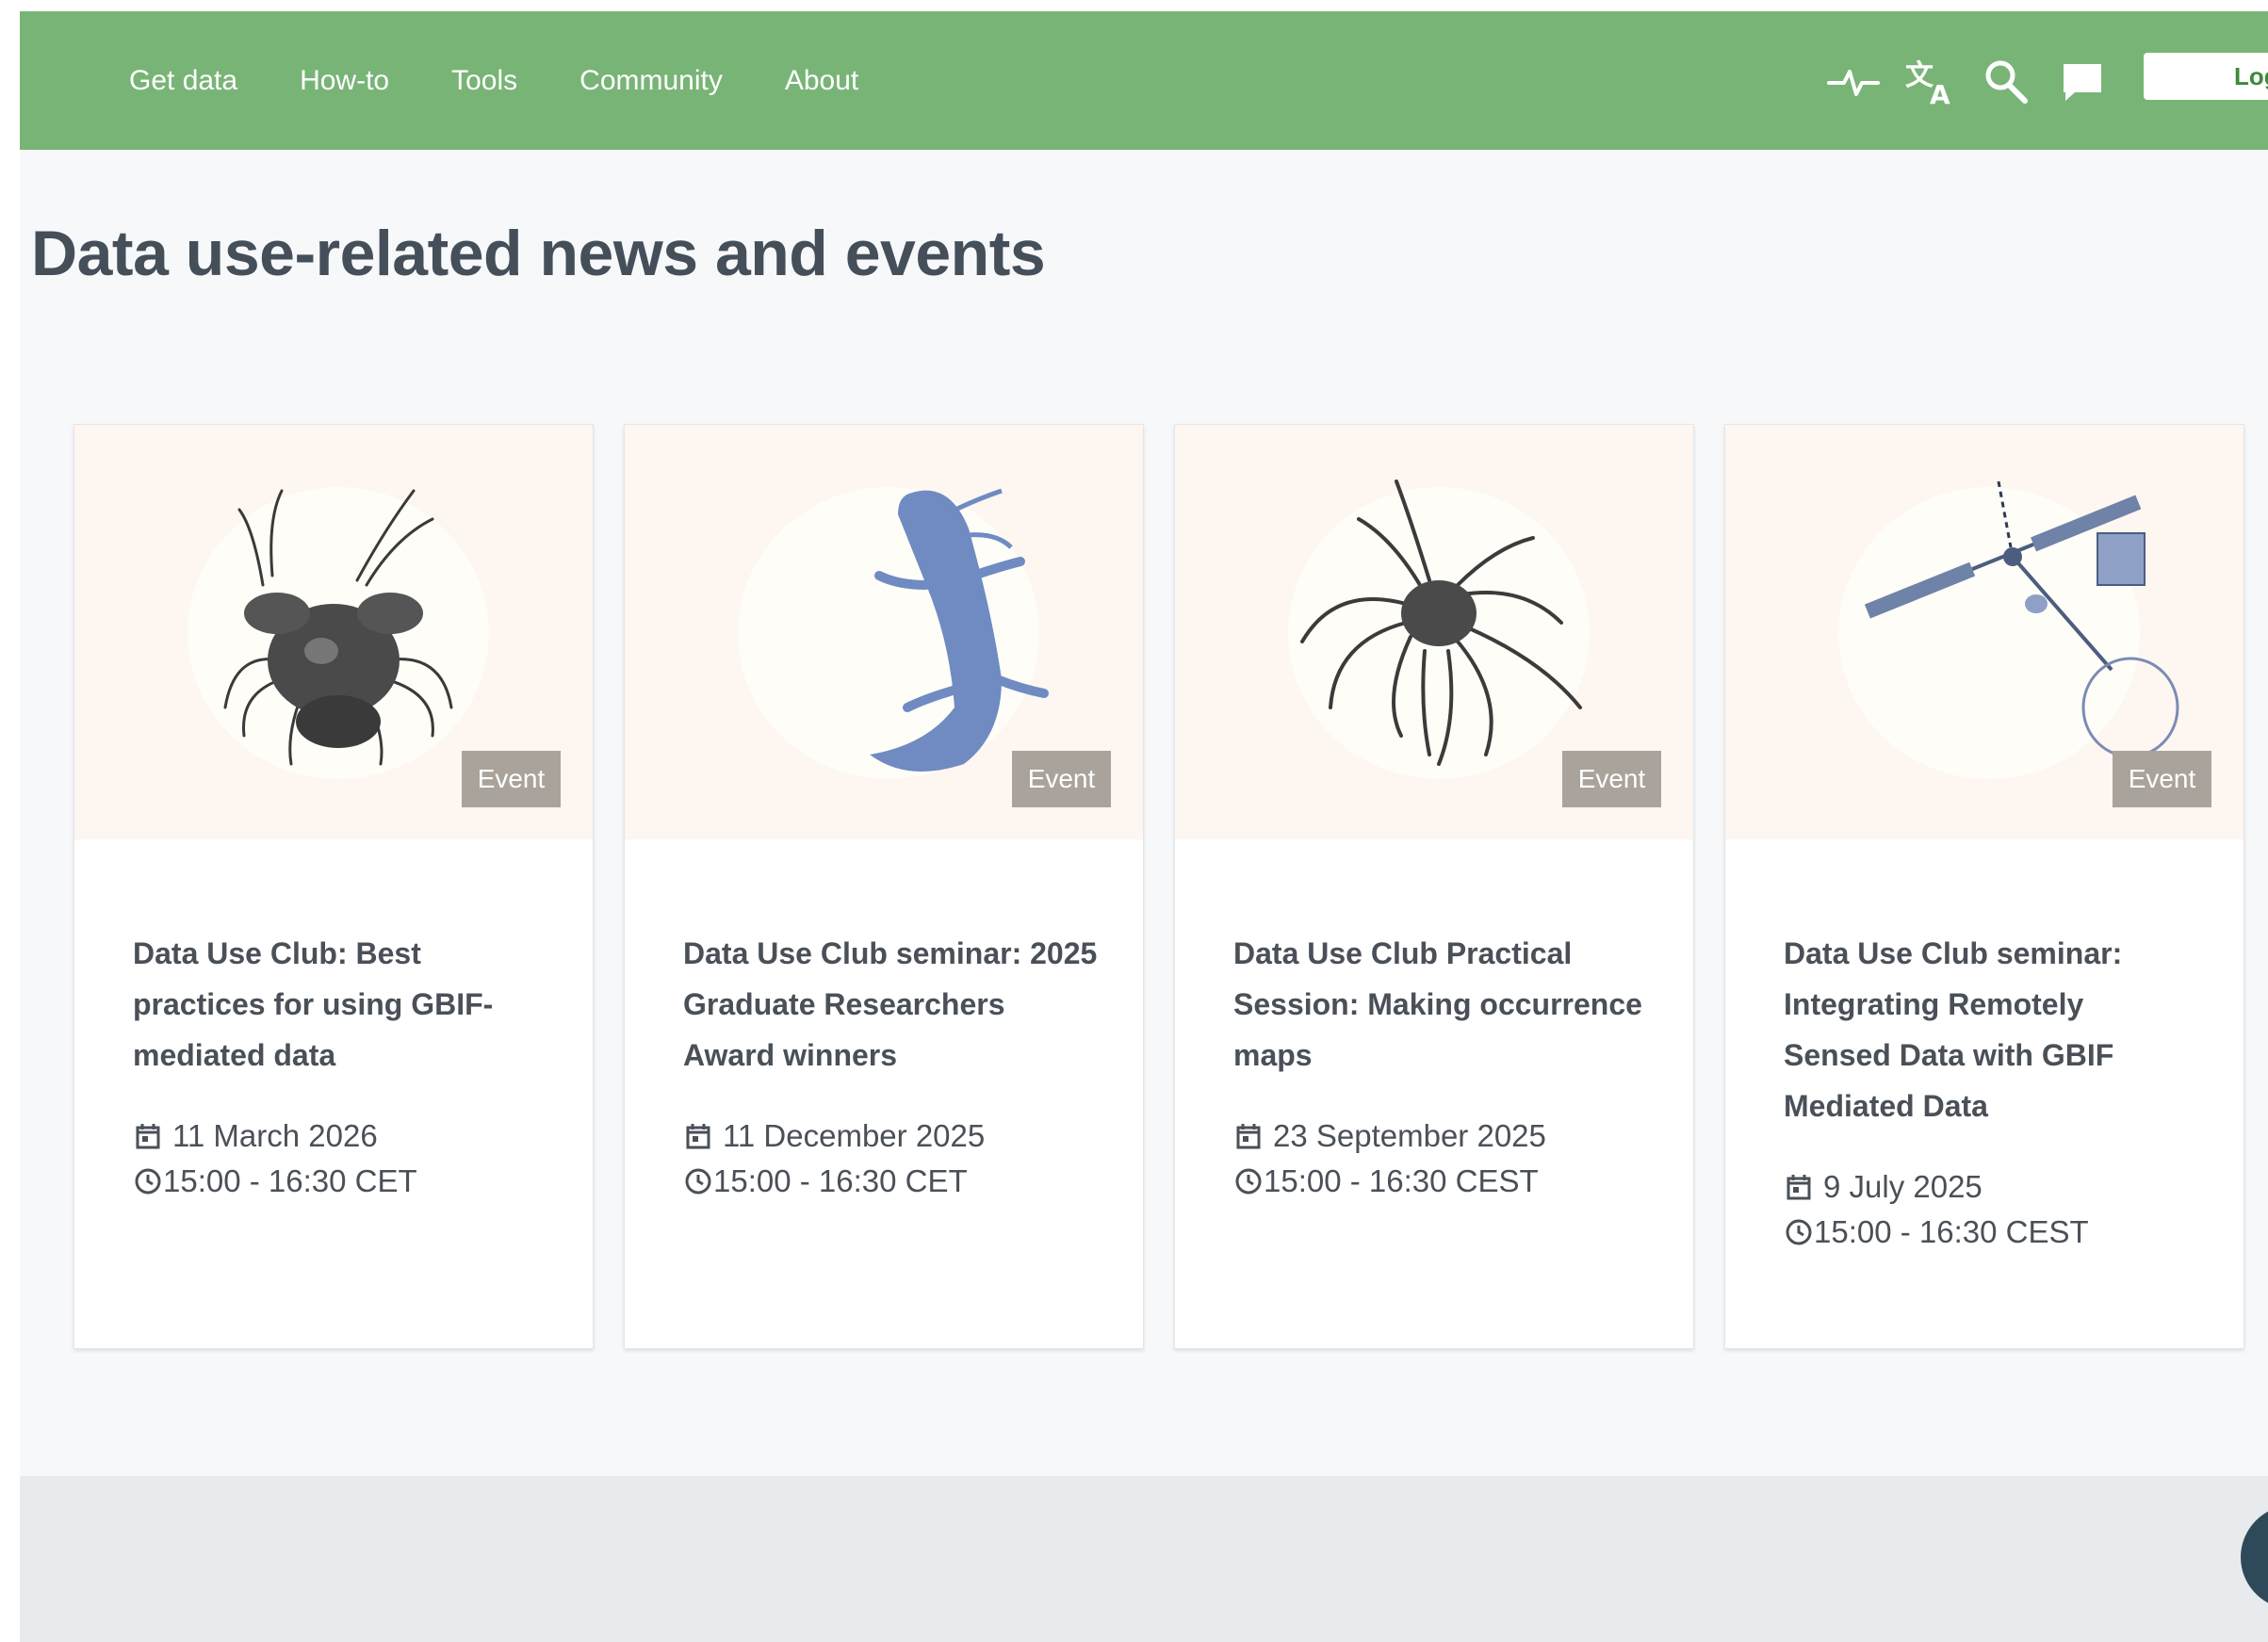  What do you see at coordinates (538, 253) in the screenshot?
I see `page-title: Data use-related news and events` at bounding box center [538, 253].